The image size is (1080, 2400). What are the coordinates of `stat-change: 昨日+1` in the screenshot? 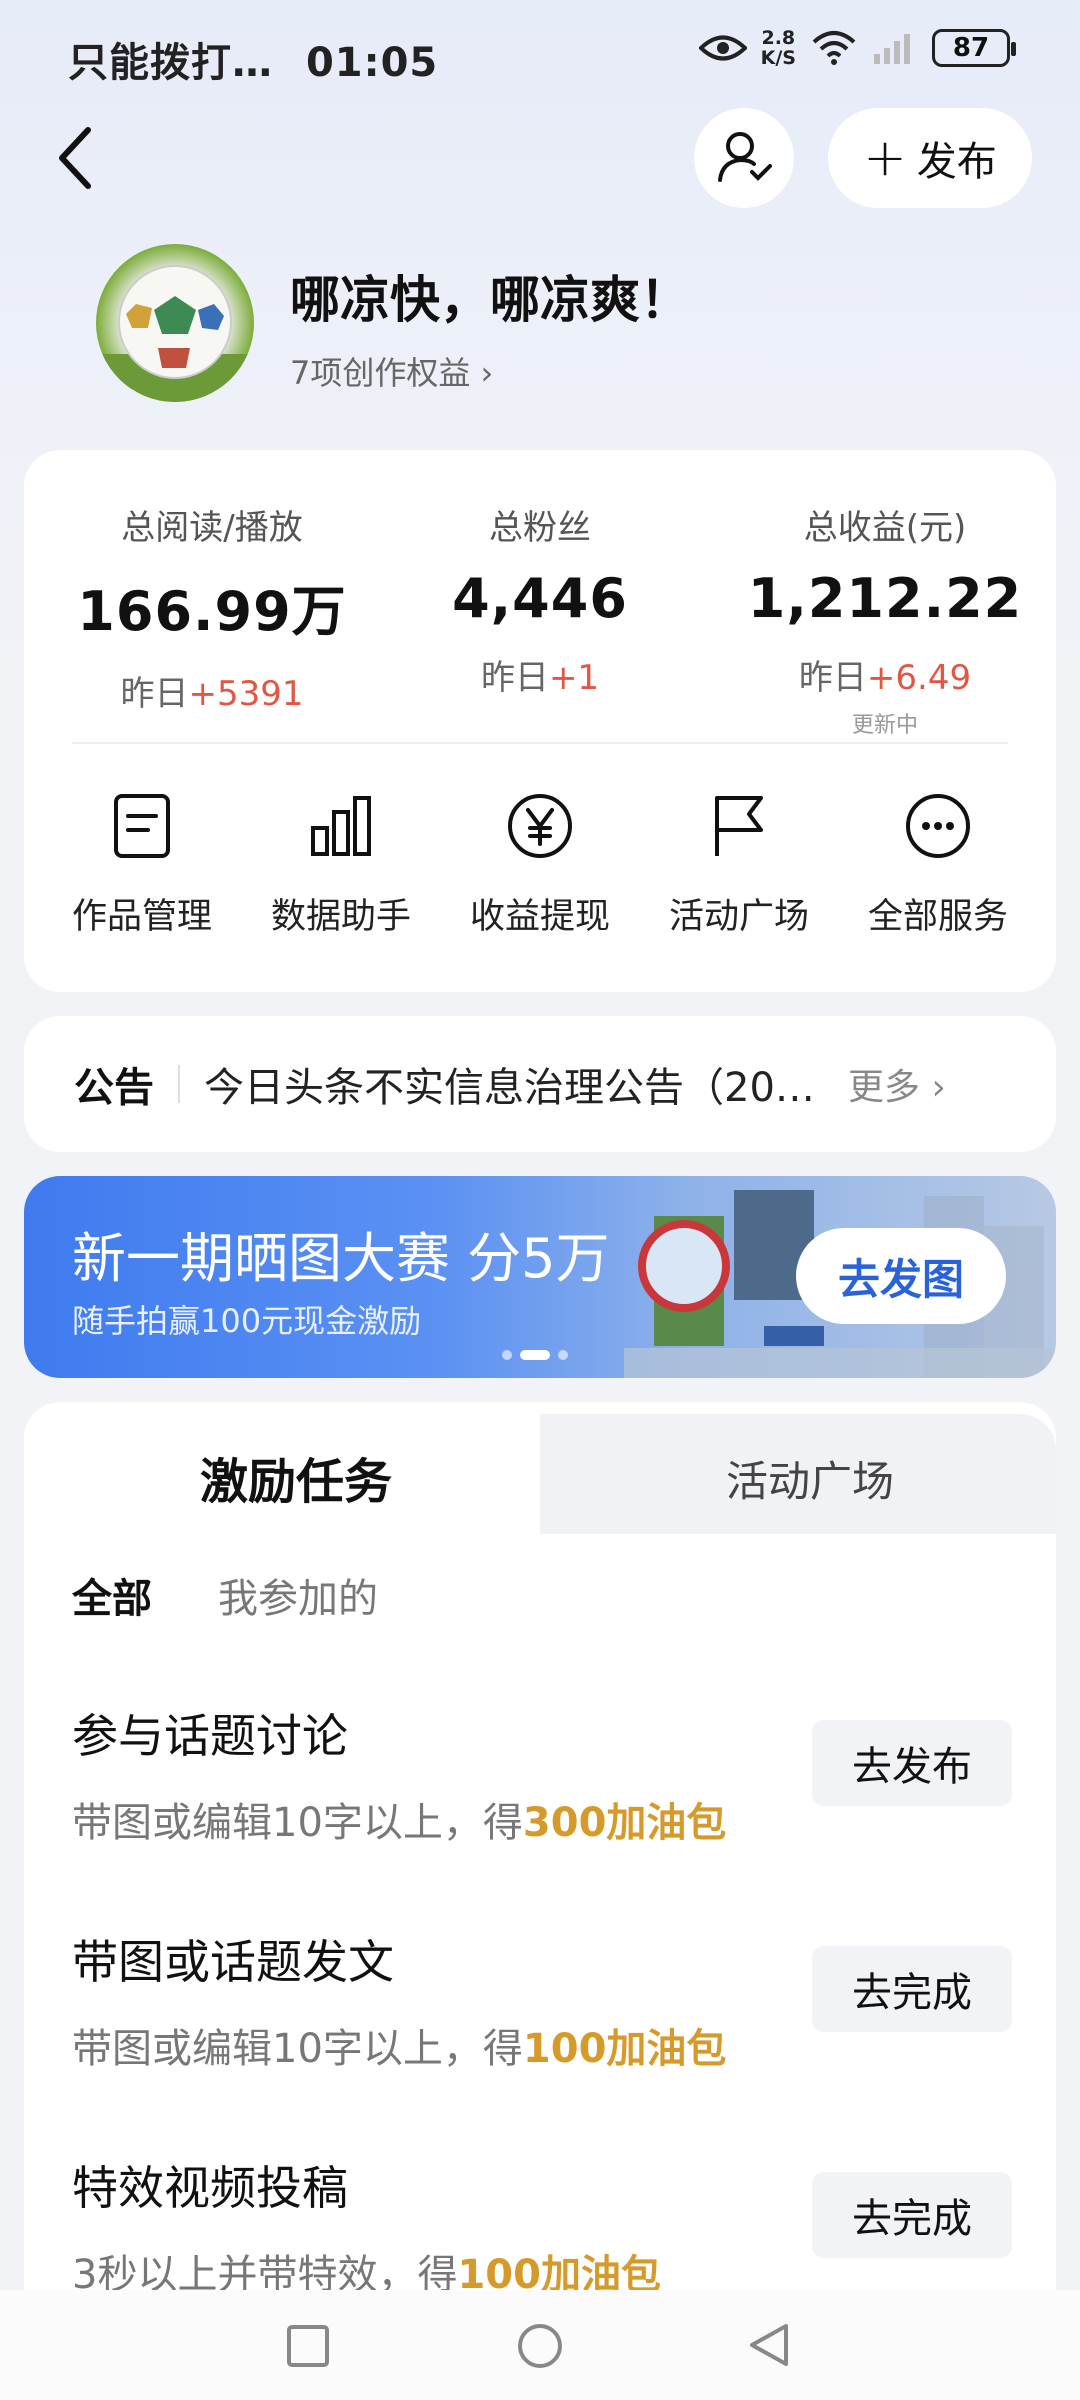 It's located at (540, 678).